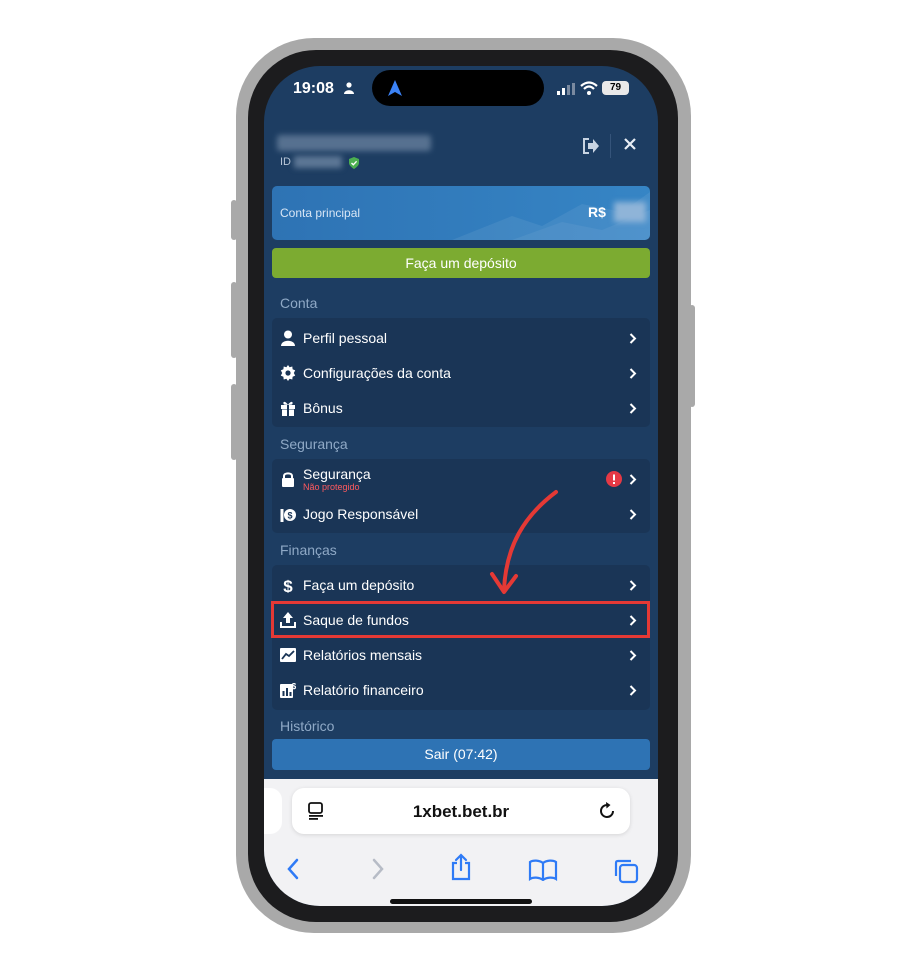 This screenshot has width=924, height=972. I want to click on menu-item-responsible-gaming: $ Jogo Responsável, so click(461, 513).